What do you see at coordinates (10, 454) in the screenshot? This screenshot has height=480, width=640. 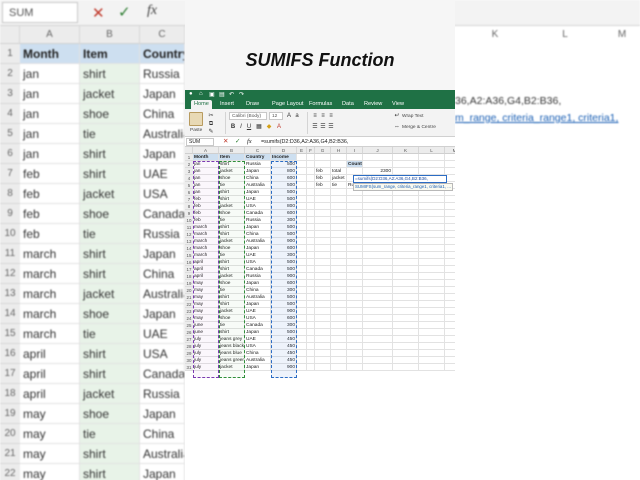 I see `bg-row-header: 21` at bounding box center [10, 454].